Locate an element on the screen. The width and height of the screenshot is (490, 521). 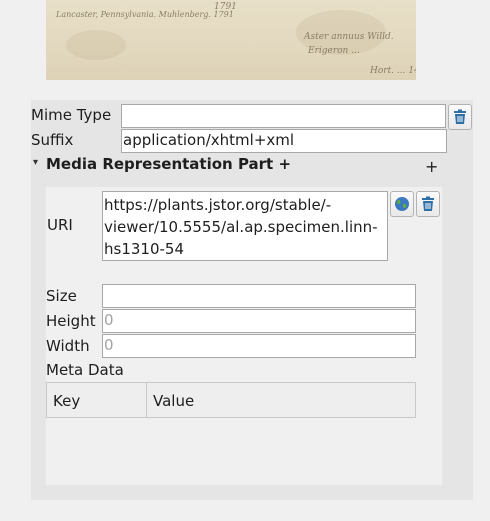
open-uri-button is located at coordinates (402, 204).